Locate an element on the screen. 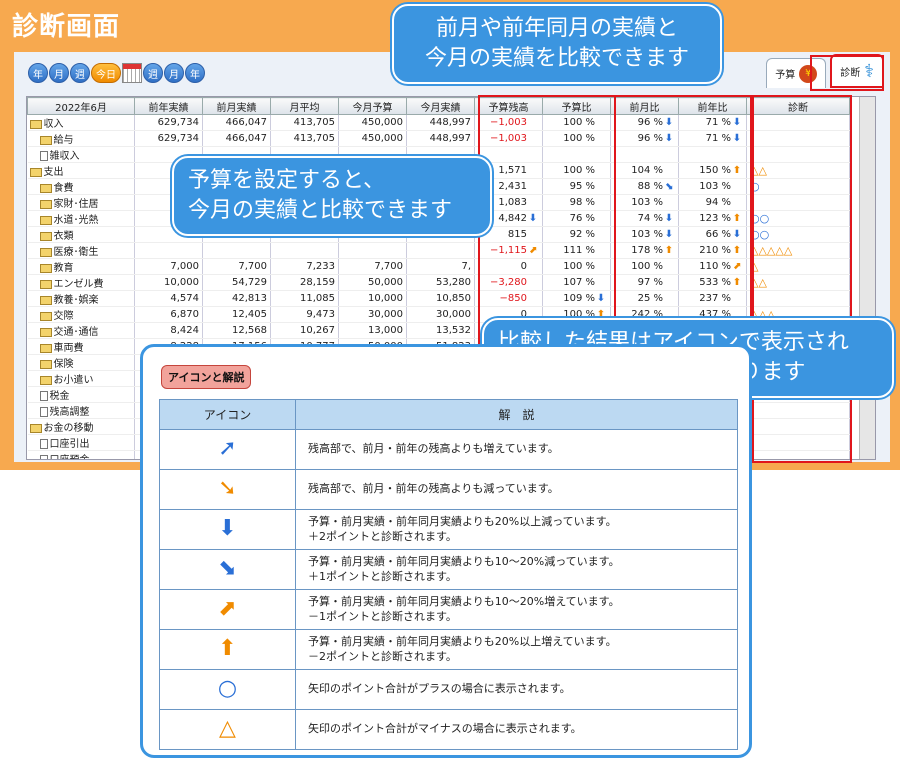  category-name: 医療･衛生 is located at coordinates (76, 252).